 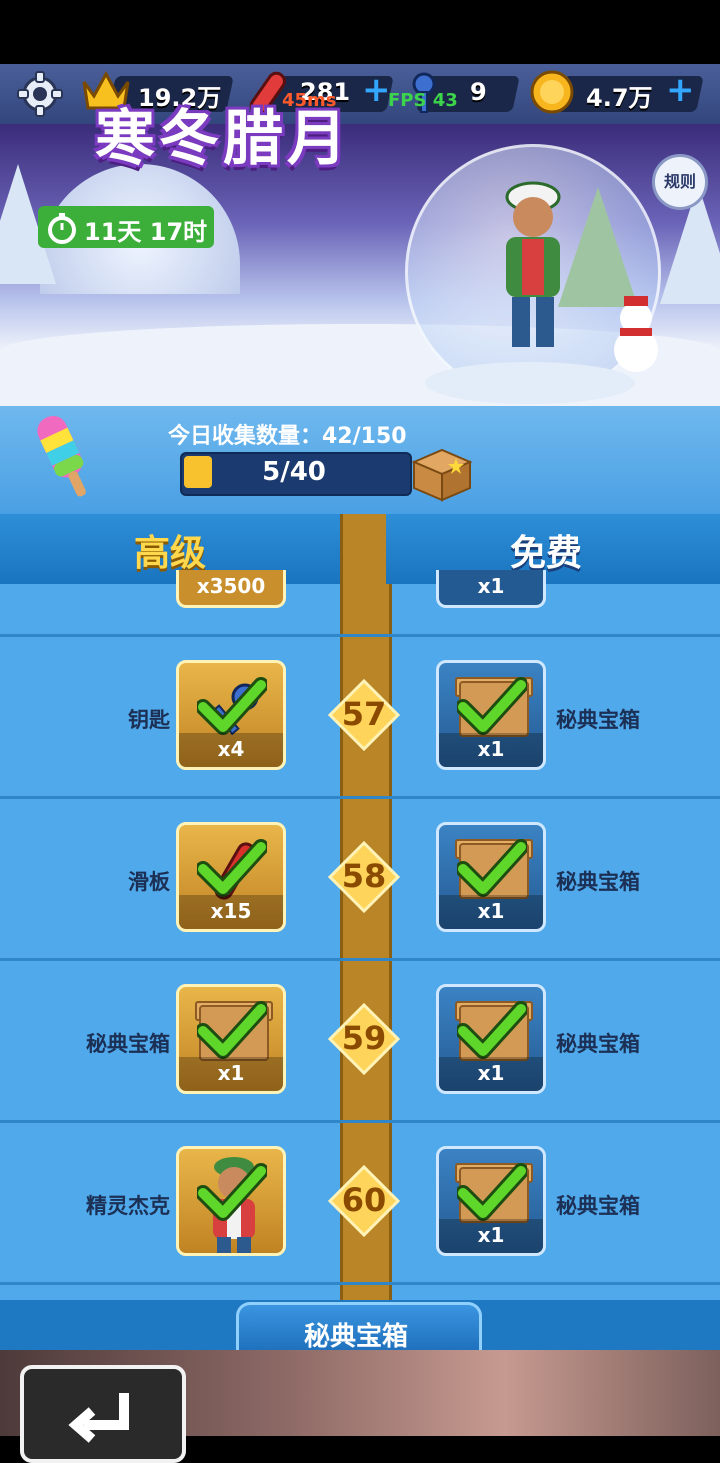 I want to click on mystery-chest-tab-label: 秘典宝箱, so click(x=355, y=1337).